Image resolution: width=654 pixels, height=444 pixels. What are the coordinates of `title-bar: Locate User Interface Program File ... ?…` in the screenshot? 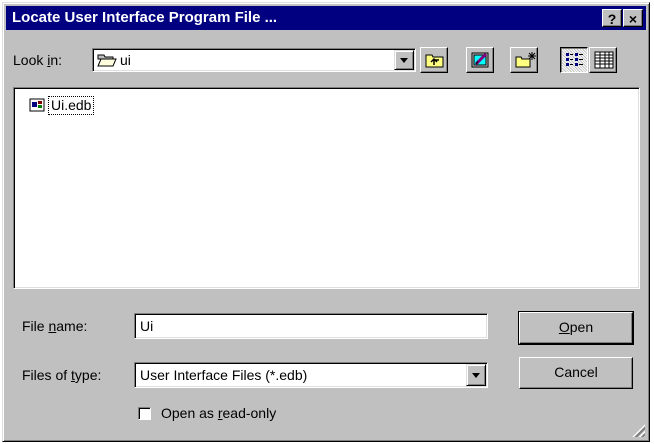 It's located at (326, 18).